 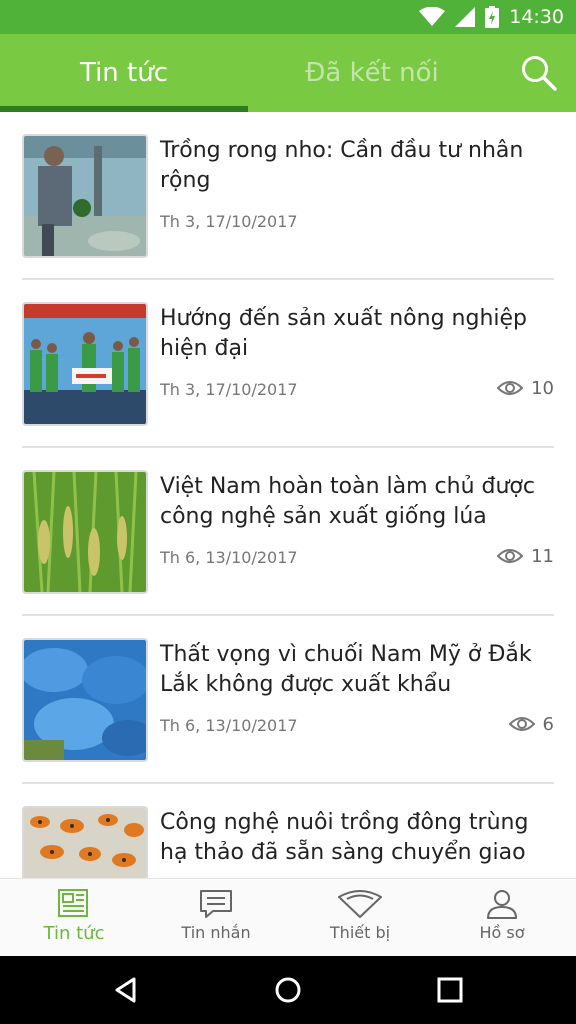 I want to click on app-bar: Tin tức Đã kết nối, so click(x=288, y=73).